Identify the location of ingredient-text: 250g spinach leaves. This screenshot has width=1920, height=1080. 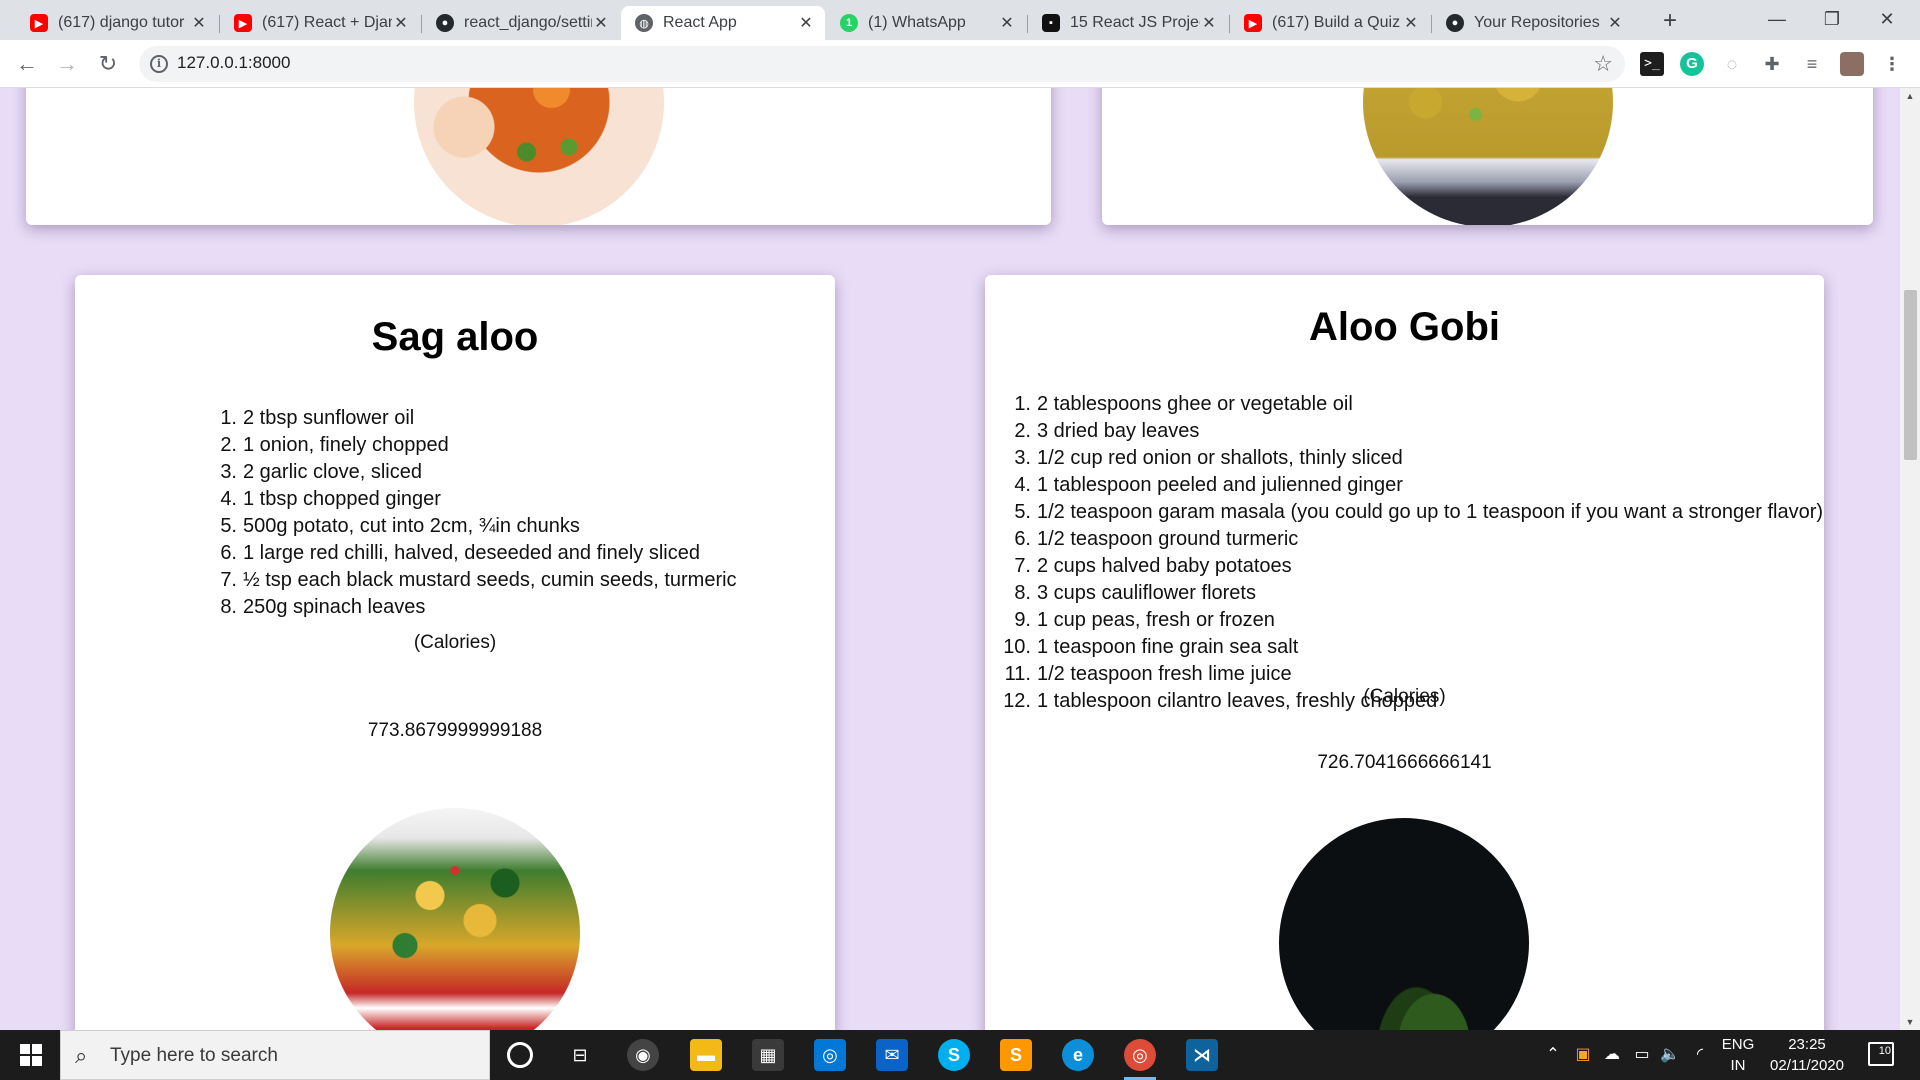
(334, 607).